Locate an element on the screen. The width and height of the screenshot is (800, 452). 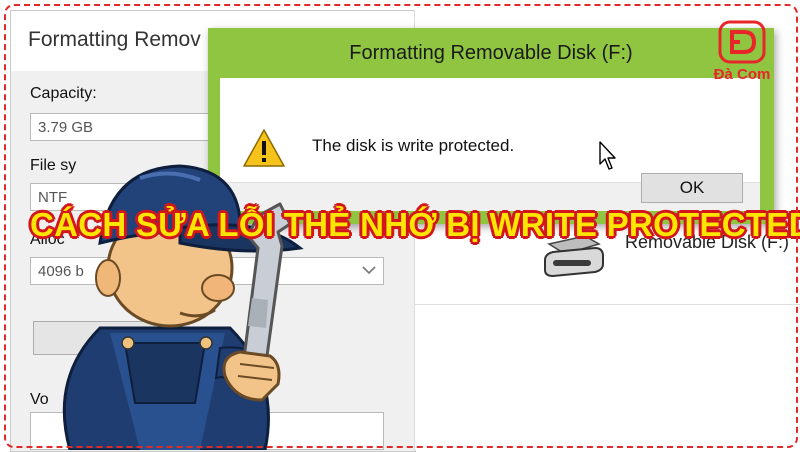
format-window-title: Formatting Remov is located at coordinates (114, 39).